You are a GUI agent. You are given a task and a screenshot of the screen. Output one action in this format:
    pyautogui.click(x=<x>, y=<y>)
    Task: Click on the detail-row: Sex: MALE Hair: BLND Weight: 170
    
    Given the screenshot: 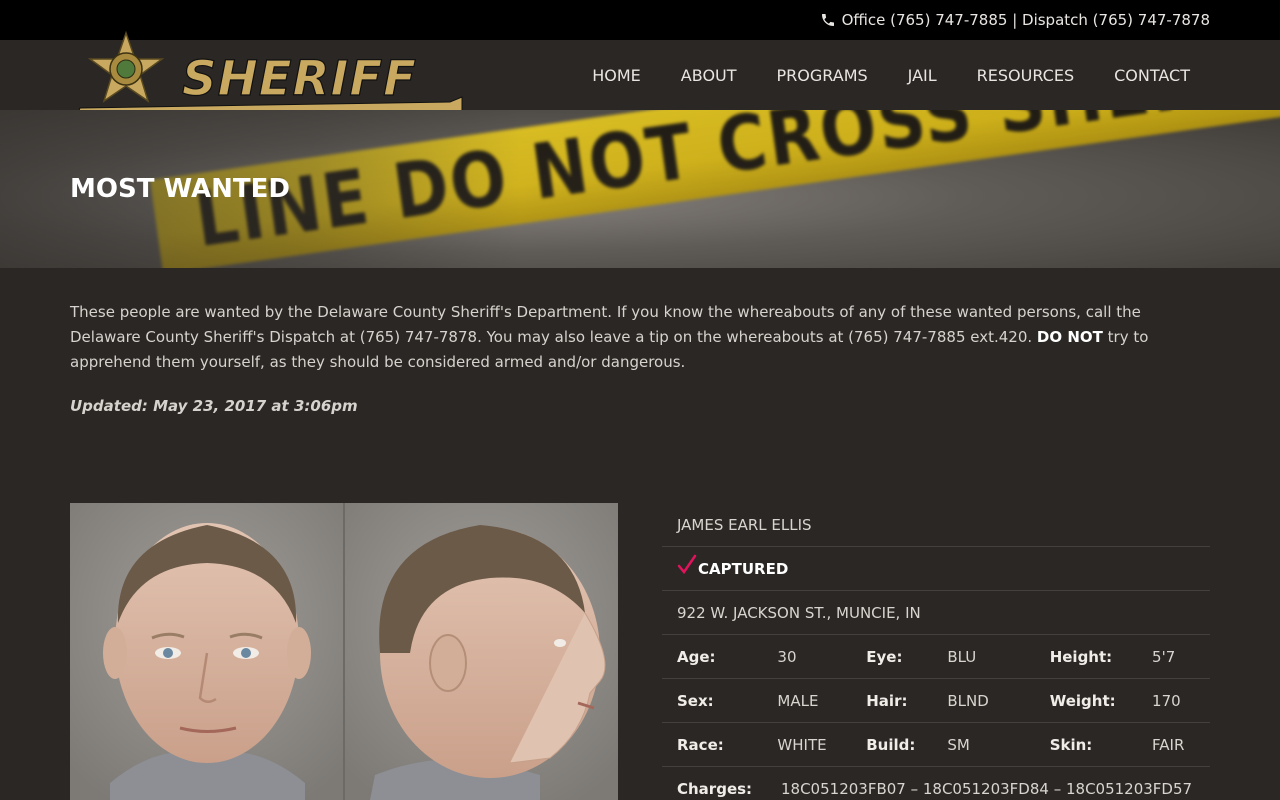 What is the action you would take?
    pyautogui.click(x=936, y=701)
    